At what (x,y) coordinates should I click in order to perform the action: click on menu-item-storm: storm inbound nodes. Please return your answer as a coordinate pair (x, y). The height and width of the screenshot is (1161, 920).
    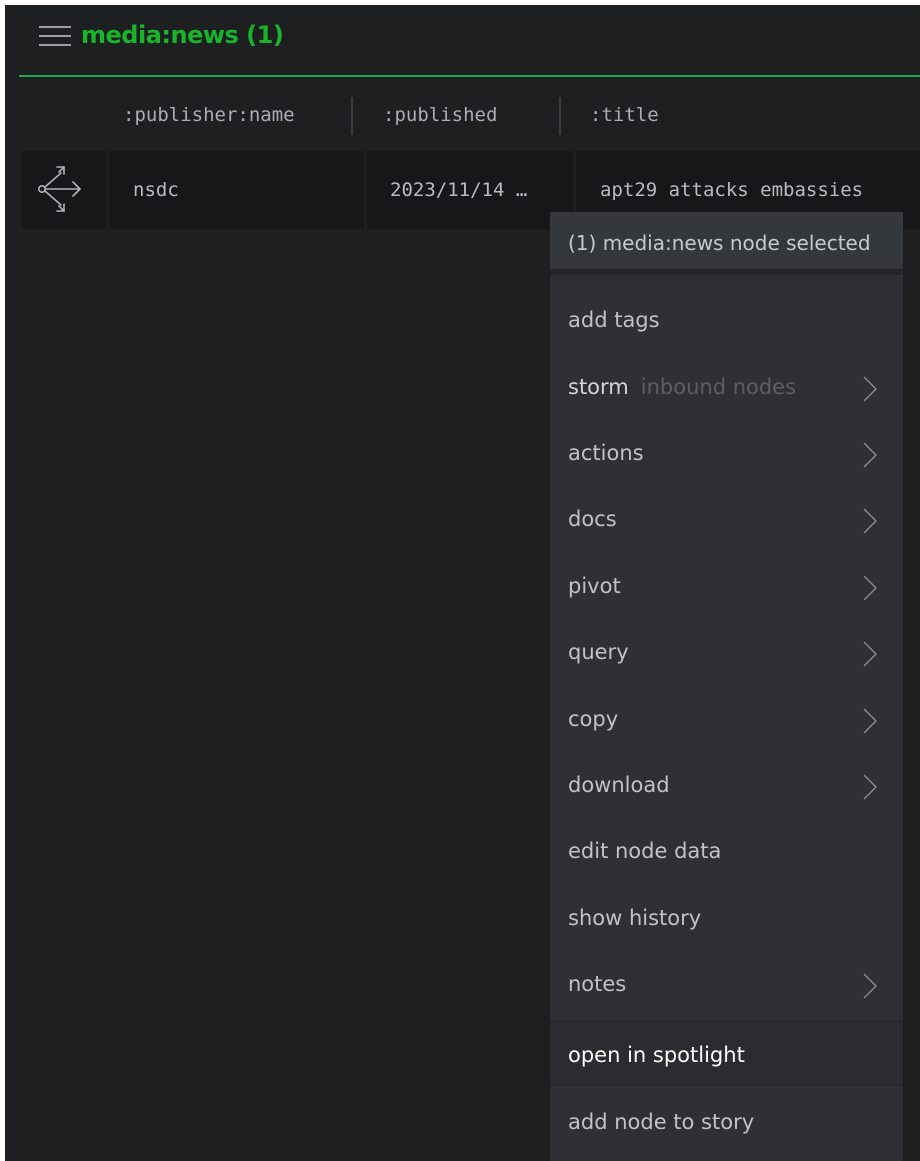
    Looking at the image, I should click on (726, 387).